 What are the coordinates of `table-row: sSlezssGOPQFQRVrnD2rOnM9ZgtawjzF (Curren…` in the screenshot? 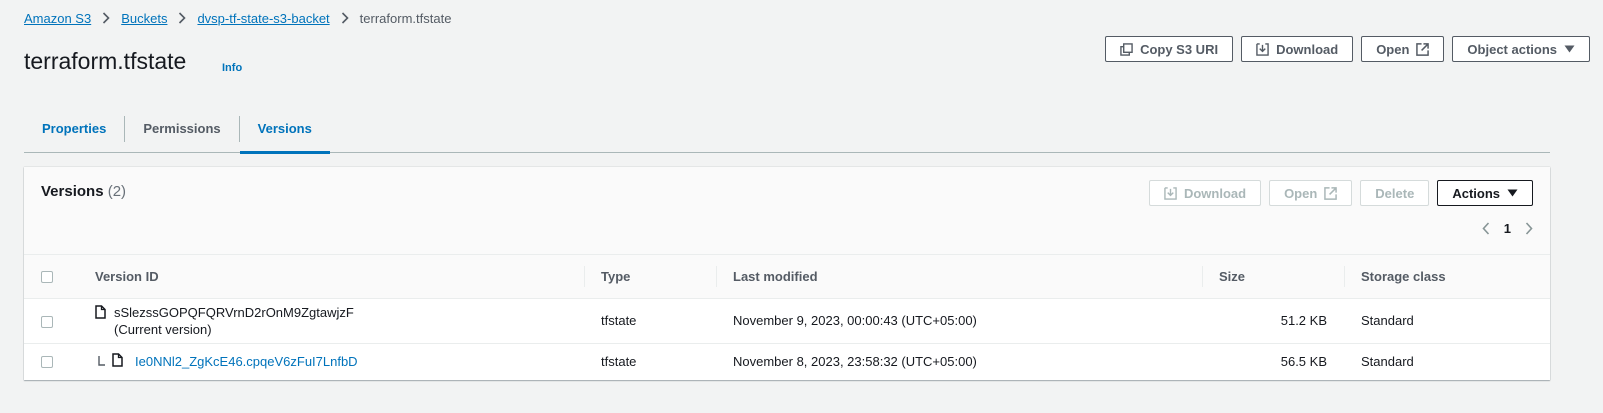 It's located at (787, 321).